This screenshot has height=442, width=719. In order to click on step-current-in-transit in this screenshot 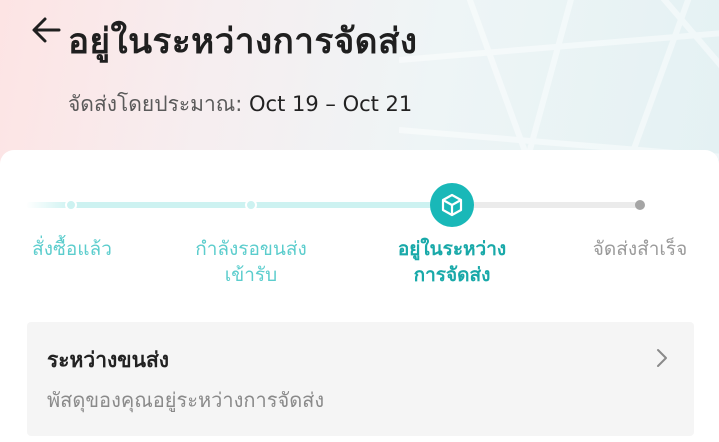, I will do `click(452, 205)`.